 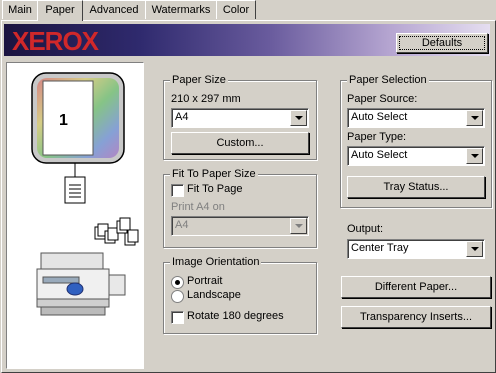 I want to click on paper-source-label: Paper Source:, so click(x=382, y=99).